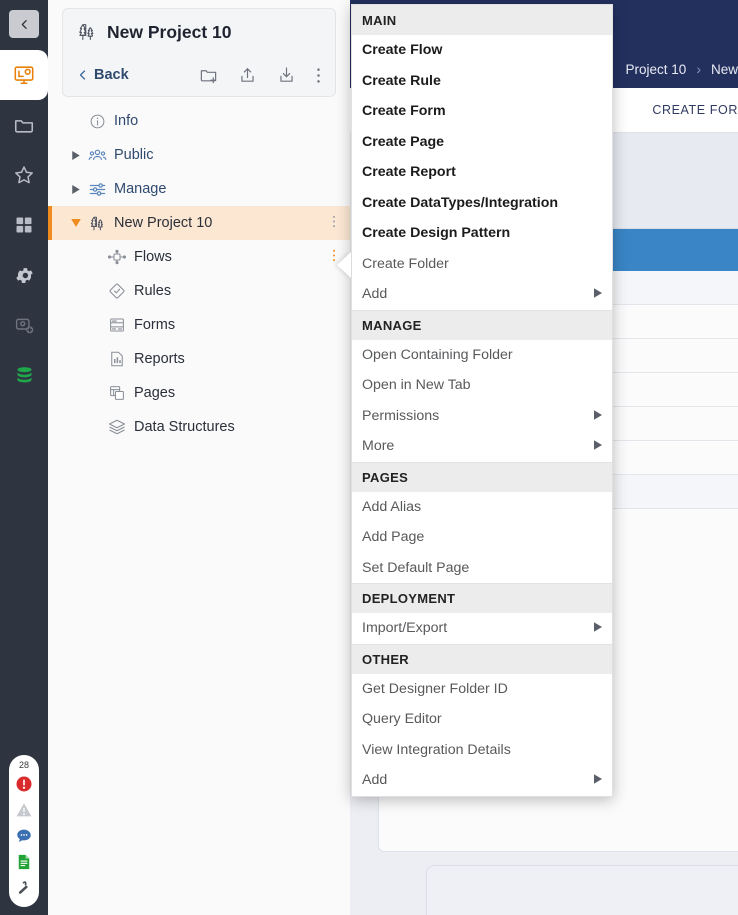 The width and height of the screenshot is (738, 915). I want to click on menu-item-query-editor: Query Editor, so click(482, 719).